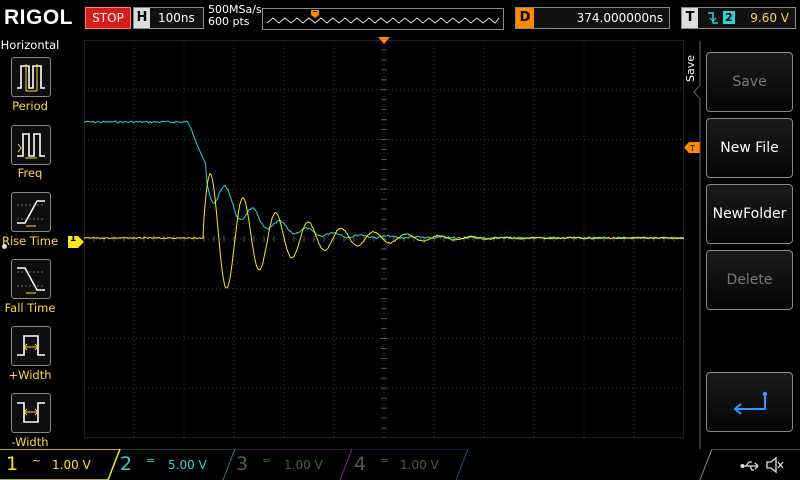 The width and height of the screenshot is (800, 480). Describe the element at coordinates (769, 18) in the screenshot. I see `trigger-level: 9.60 V` at that location.